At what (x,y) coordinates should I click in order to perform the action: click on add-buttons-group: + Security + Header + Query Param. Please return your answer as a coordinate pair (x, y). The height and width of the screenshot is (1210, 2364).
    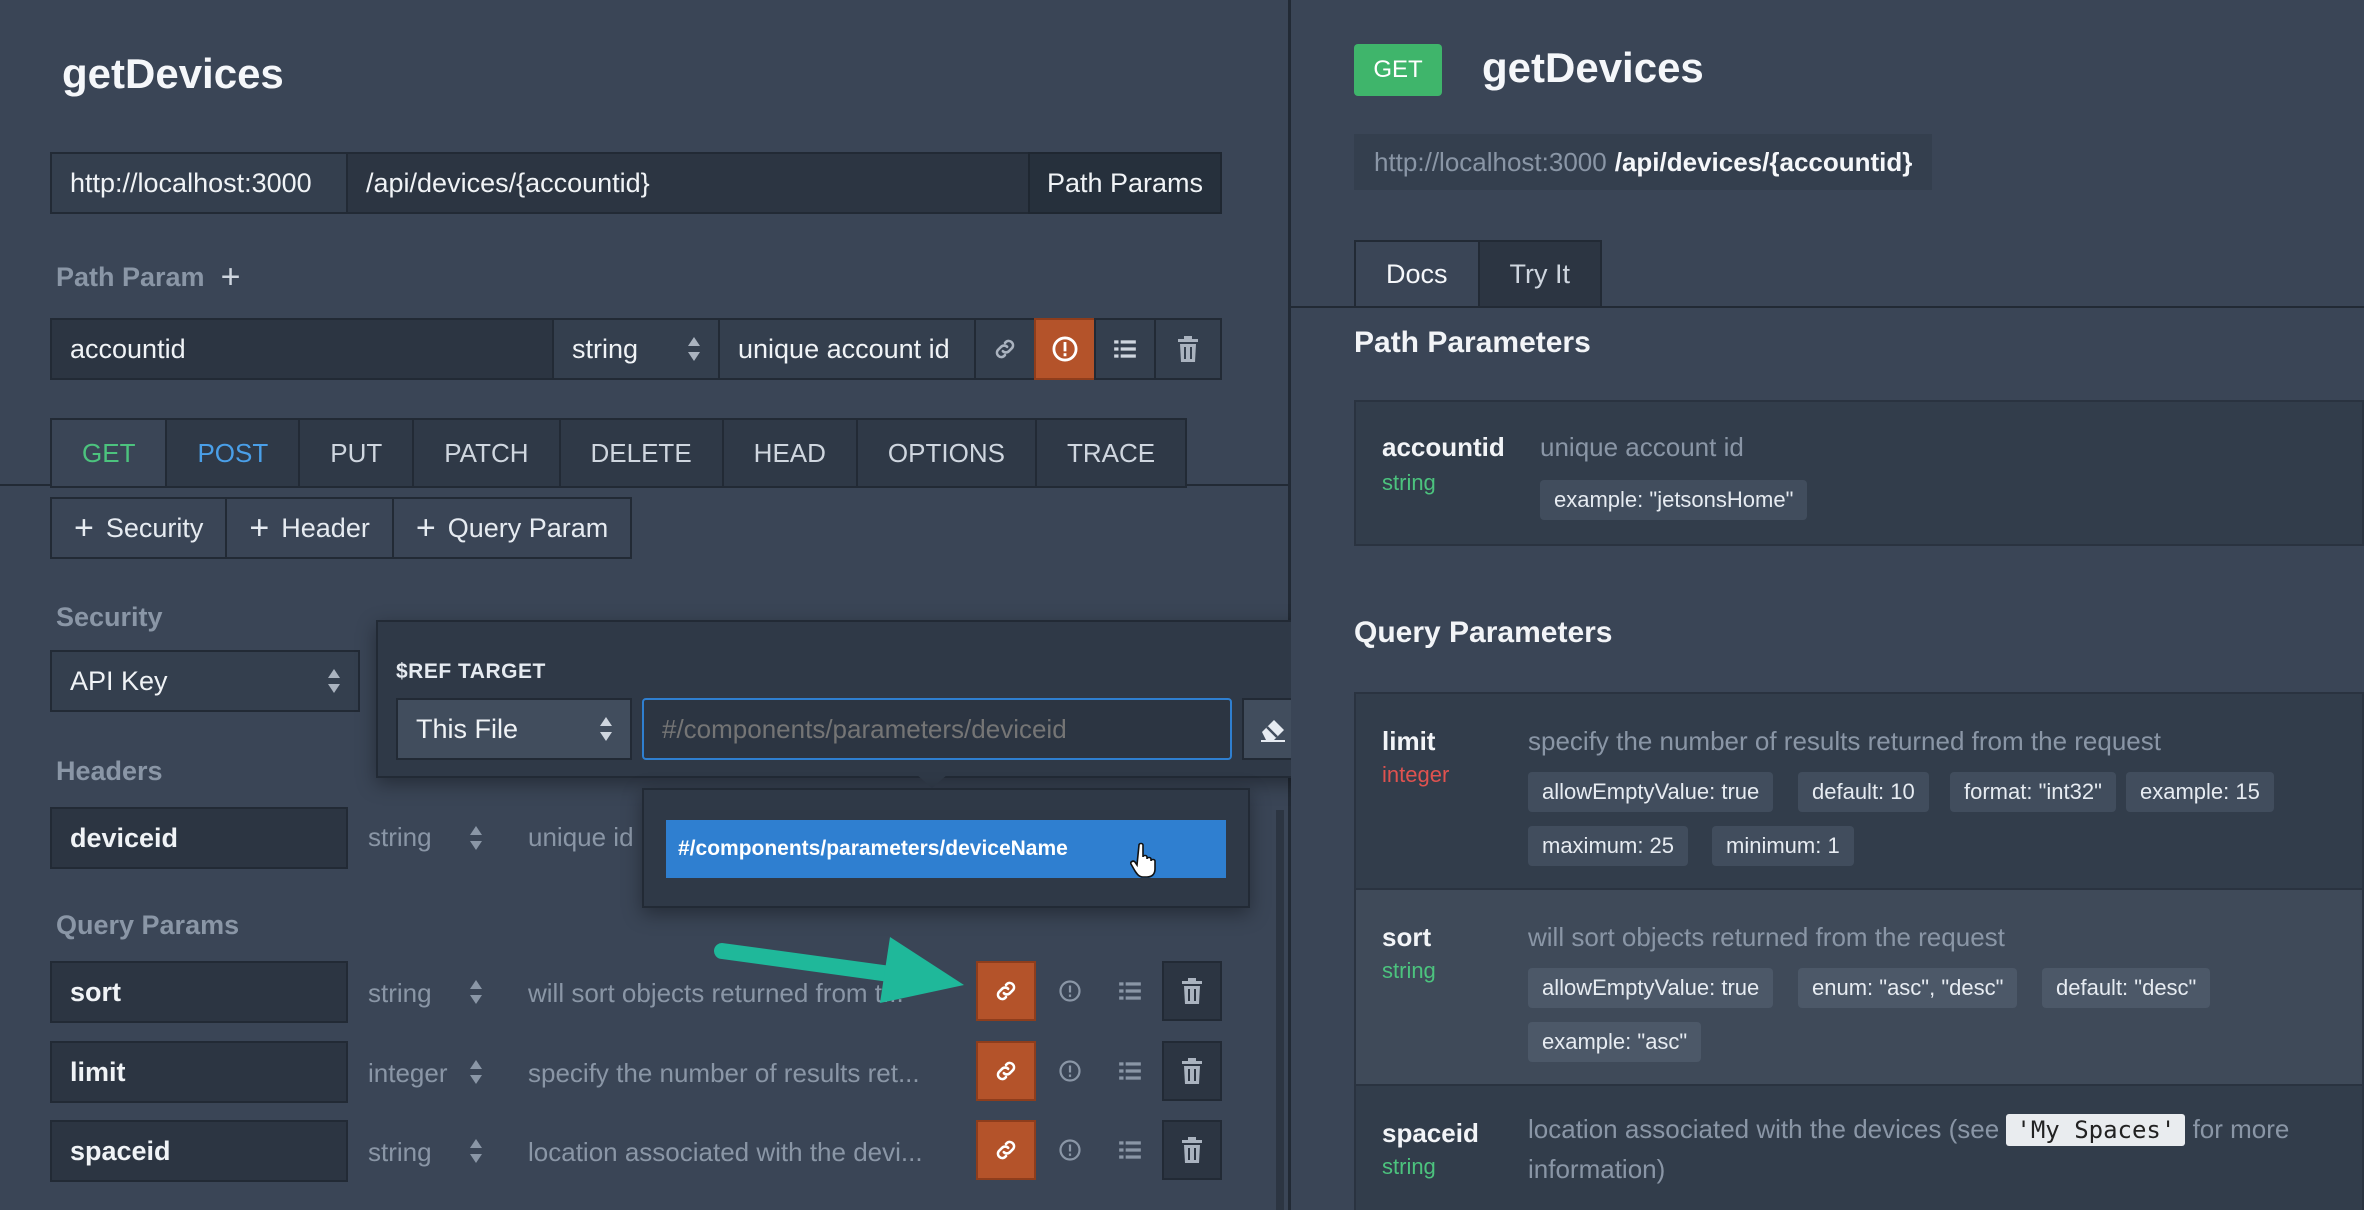
    Looking at the image, I should click on (341, 528).